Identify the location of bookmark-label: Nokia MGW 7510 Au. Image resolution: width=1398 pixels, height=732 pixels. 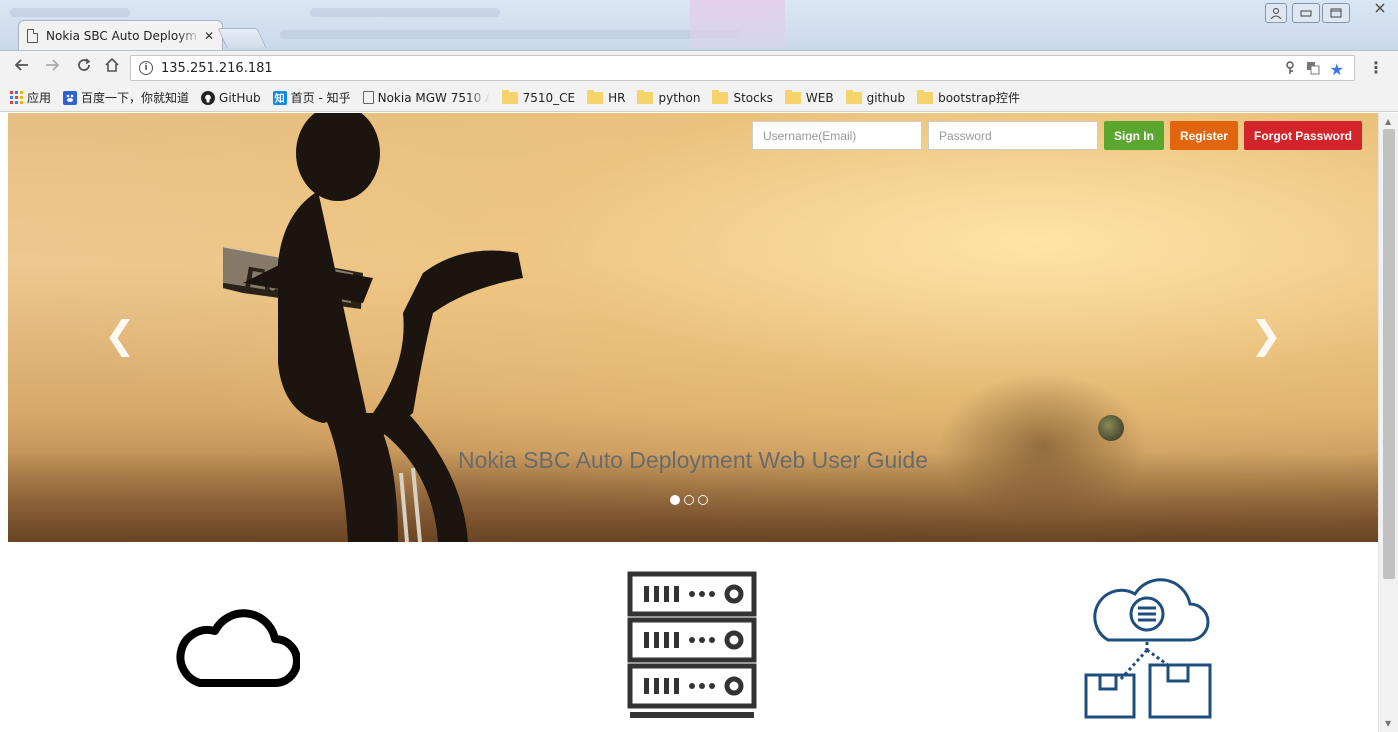
(433, 97).